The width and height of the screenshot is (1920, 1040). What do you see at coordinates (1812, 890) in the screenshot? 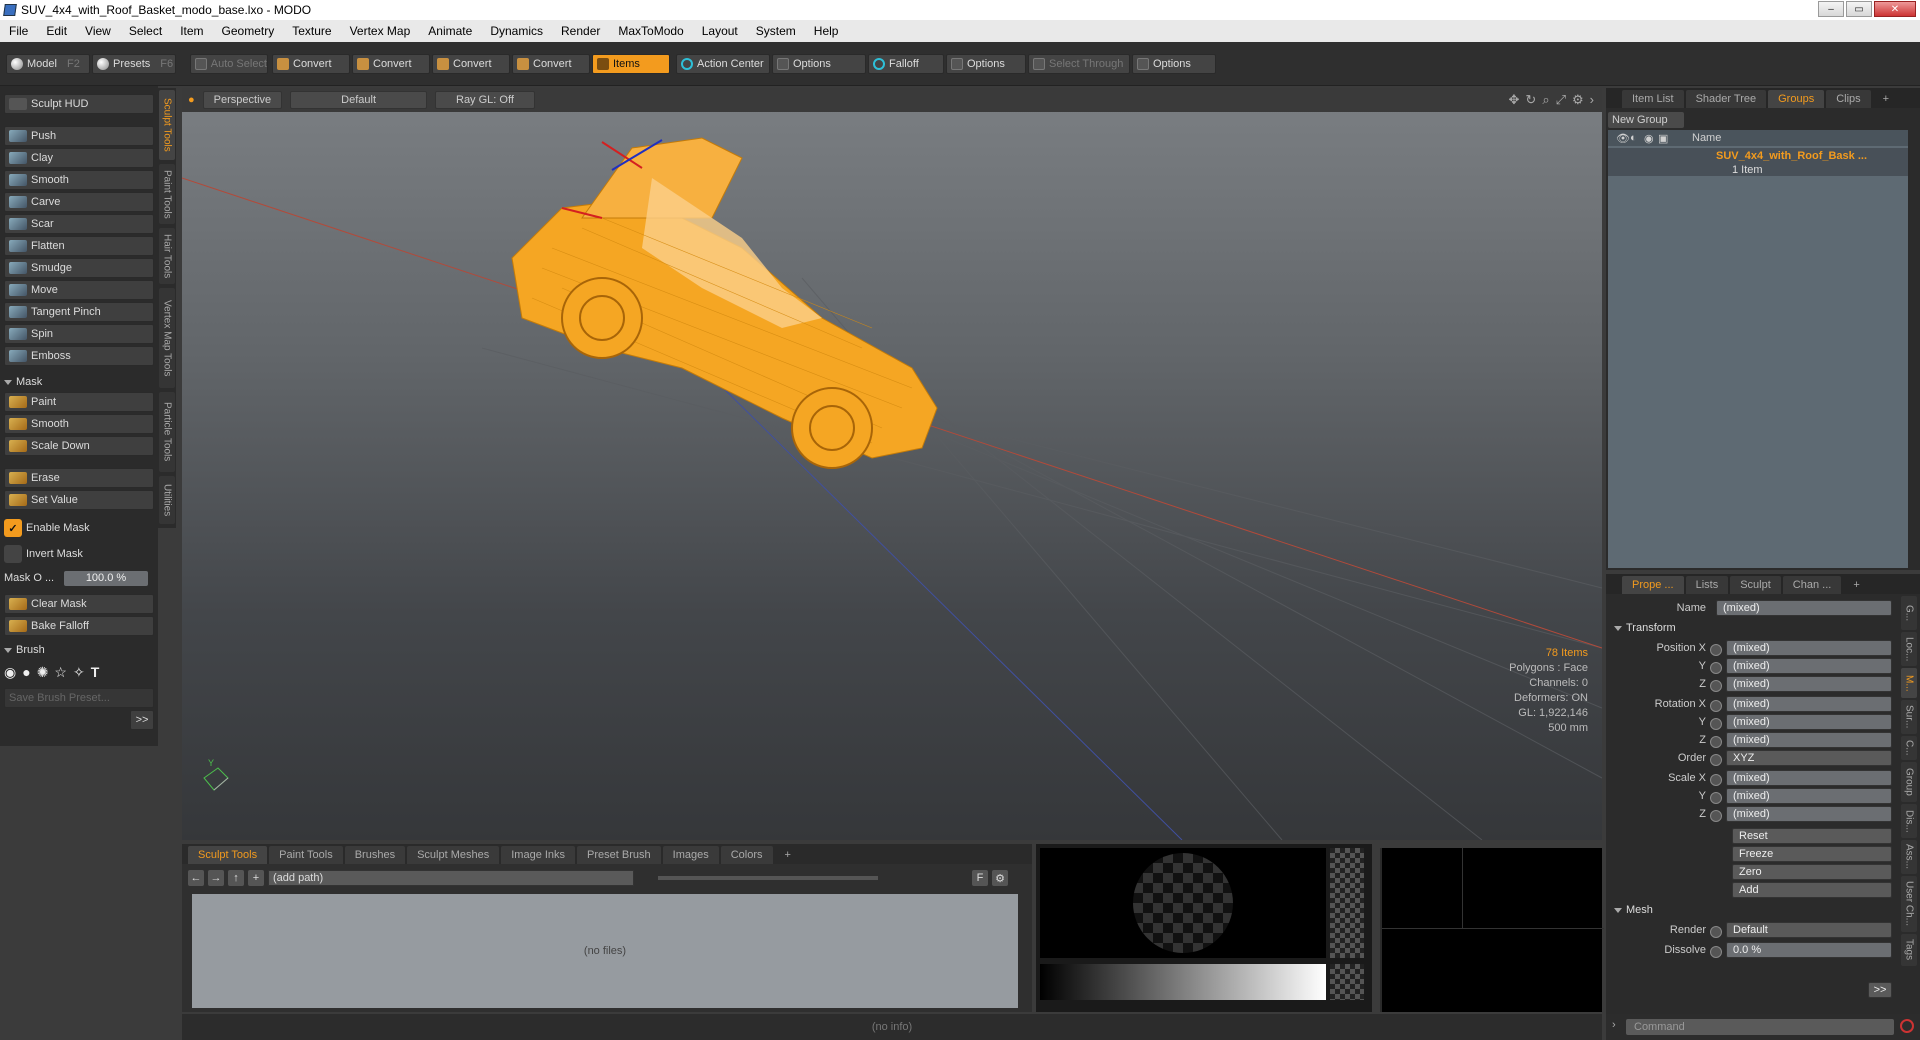
I see `add-dropdown: Add` at bounding box center [1812, 890].